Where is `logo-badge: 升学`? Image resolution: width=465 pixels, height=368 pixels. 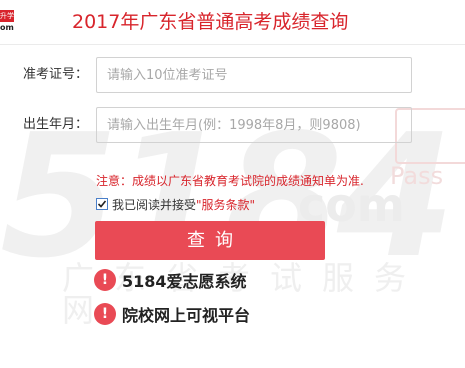
logo-badge: 升学 is located at coordinates (7, 16).